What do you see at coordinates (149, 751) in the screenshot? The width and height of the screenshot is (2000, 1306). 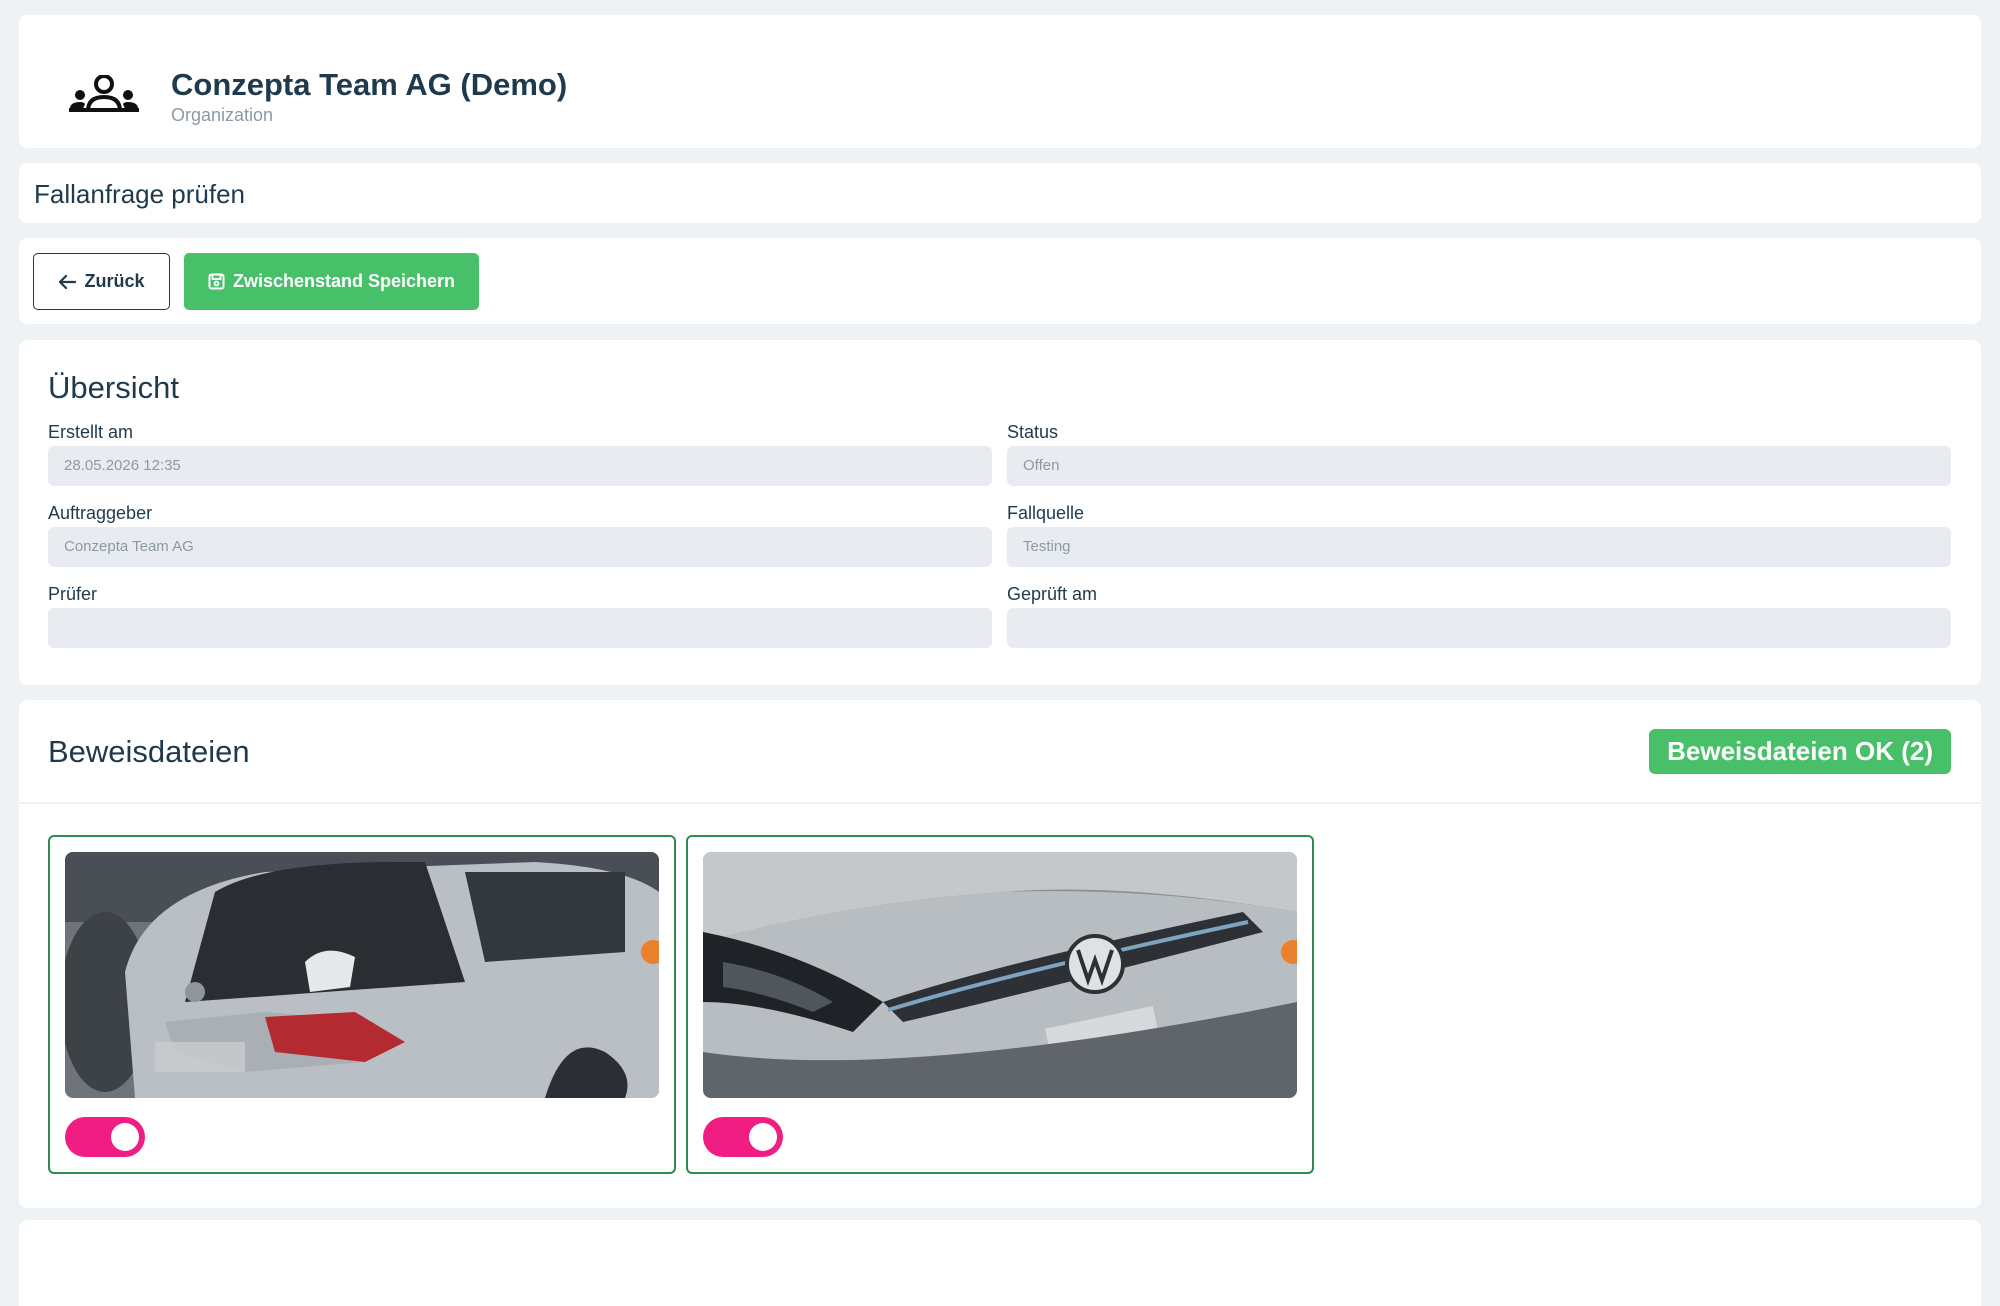 I see `evidence-title: Beweisdateien` at bounding box center [149, 751].